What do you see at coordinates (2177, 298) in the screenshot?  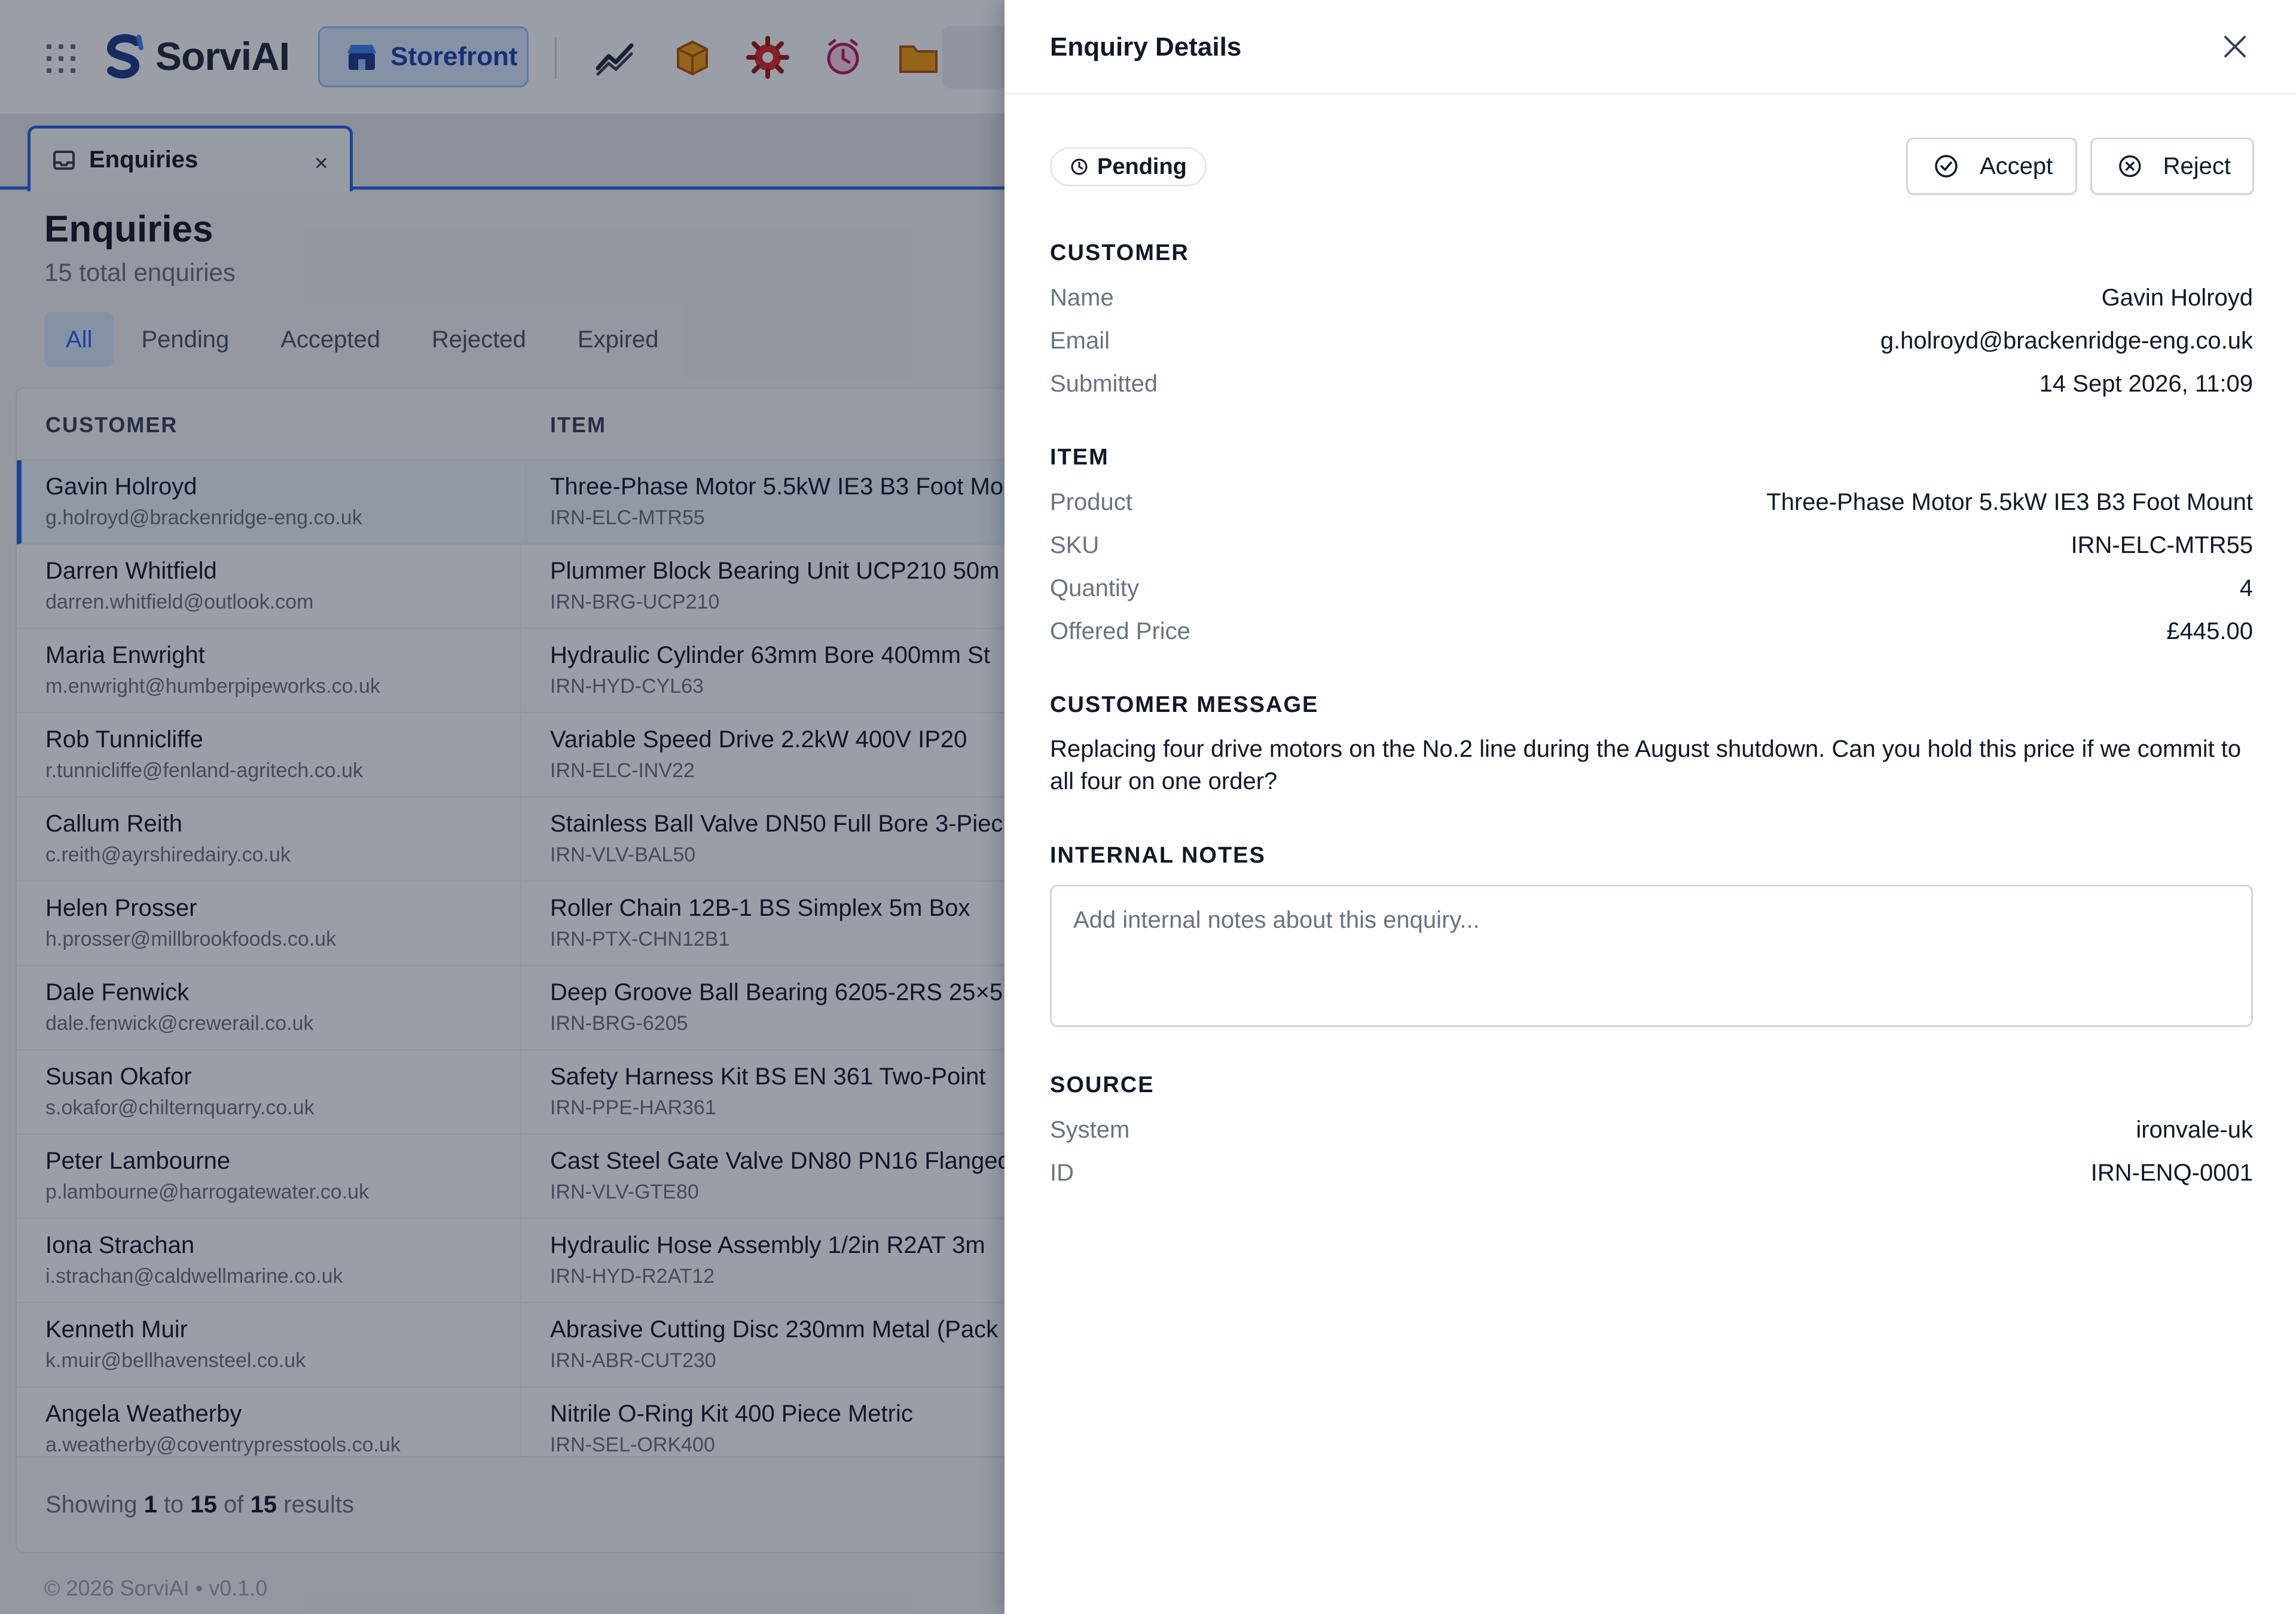 I see `customer-name-value: Gavin Holroyd` at bounding box center [2177, 298].